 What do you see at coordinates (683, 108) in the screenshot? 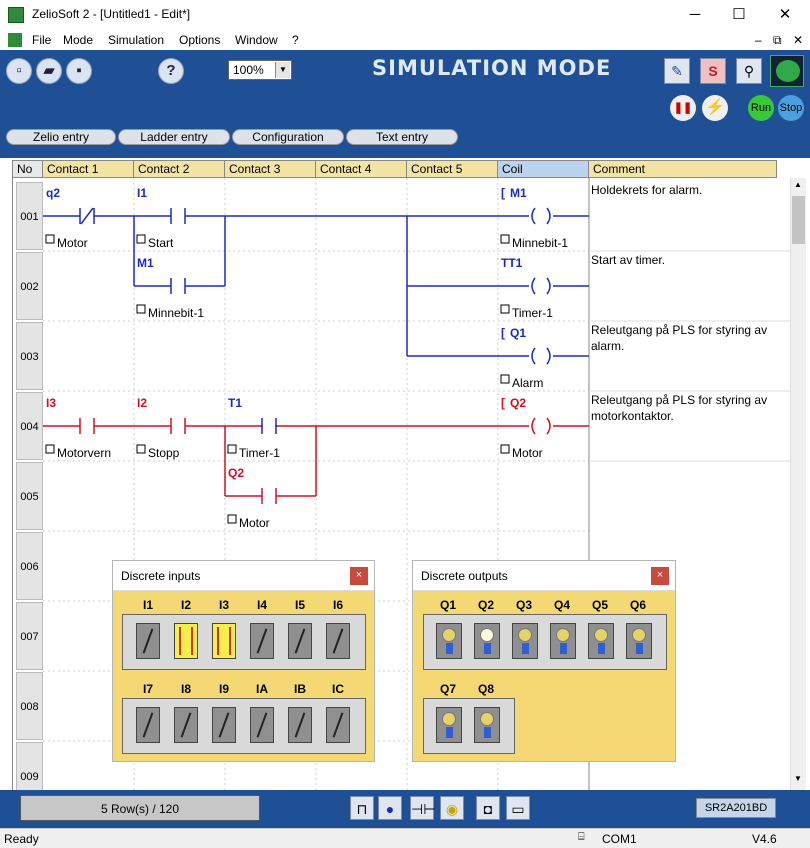
I see `pause-icon: ❚❚` at bounding box center [683, 108].